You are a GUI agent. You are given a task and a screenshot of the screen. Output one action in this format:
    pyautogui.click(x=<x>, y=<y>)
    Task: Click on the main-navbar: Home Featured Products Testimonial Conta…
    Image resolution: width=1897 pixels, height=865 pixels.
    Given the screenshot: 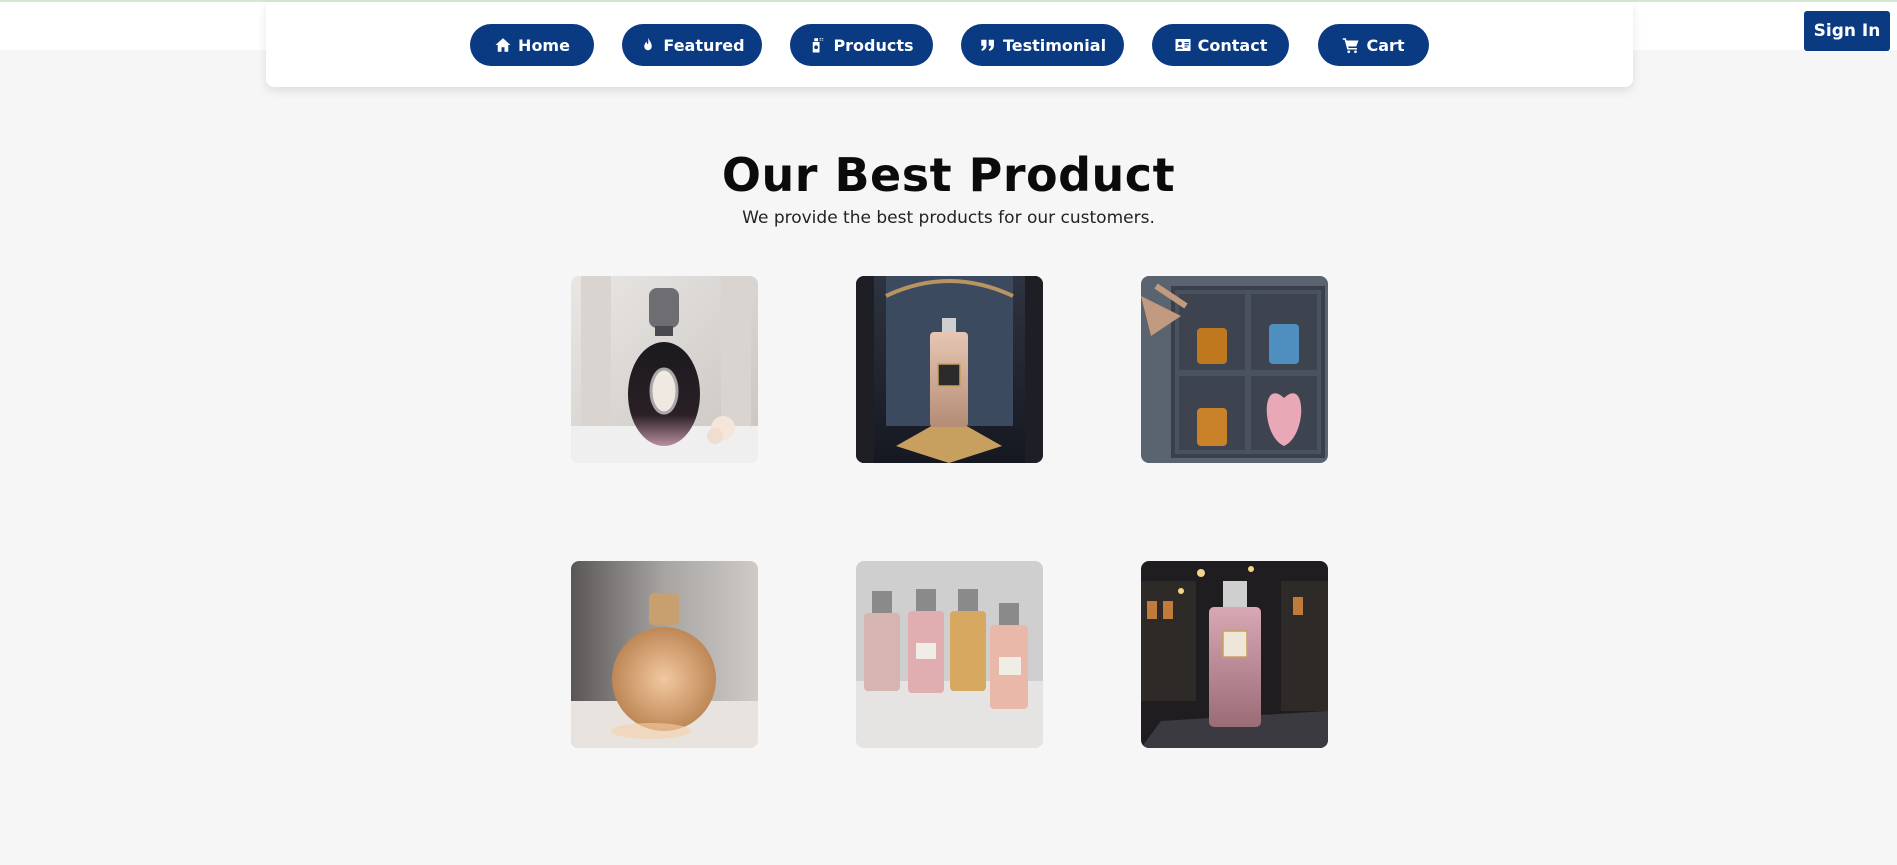 What is the action you would take?
    pyautogui.click(x=949, y=44)
    